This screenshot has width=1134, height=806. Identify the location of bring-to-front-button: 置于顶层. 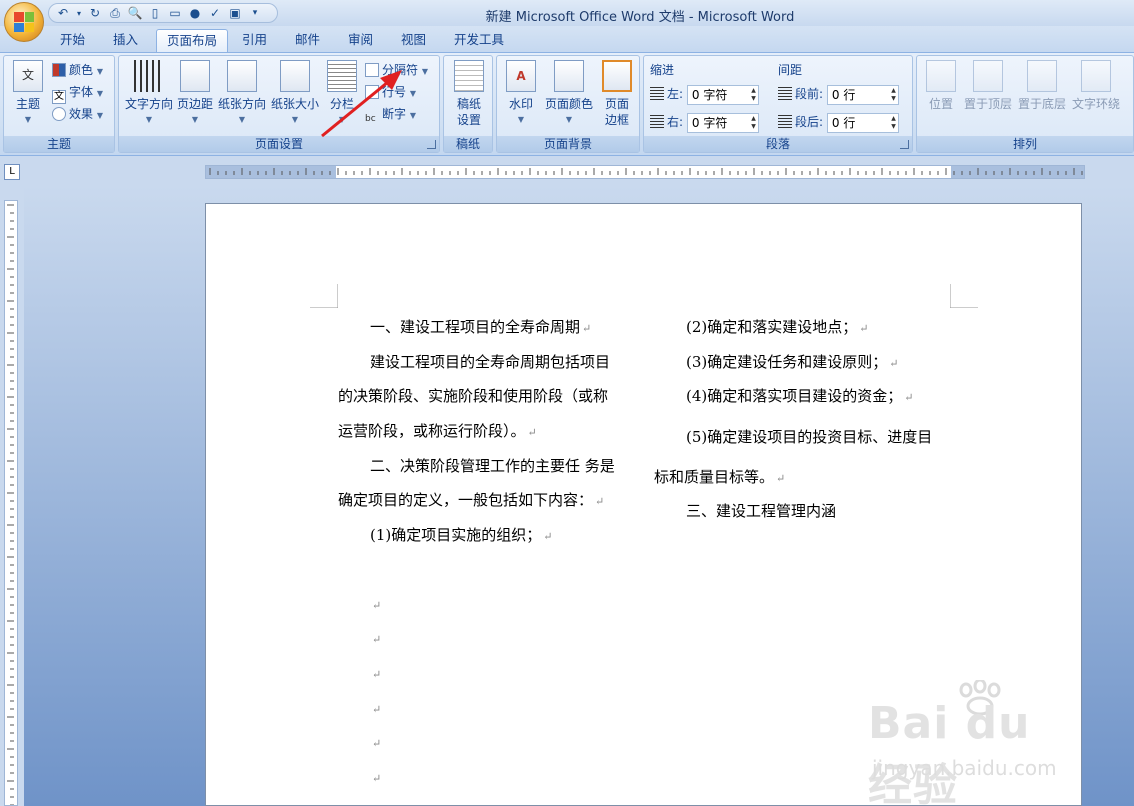
(988, 86).